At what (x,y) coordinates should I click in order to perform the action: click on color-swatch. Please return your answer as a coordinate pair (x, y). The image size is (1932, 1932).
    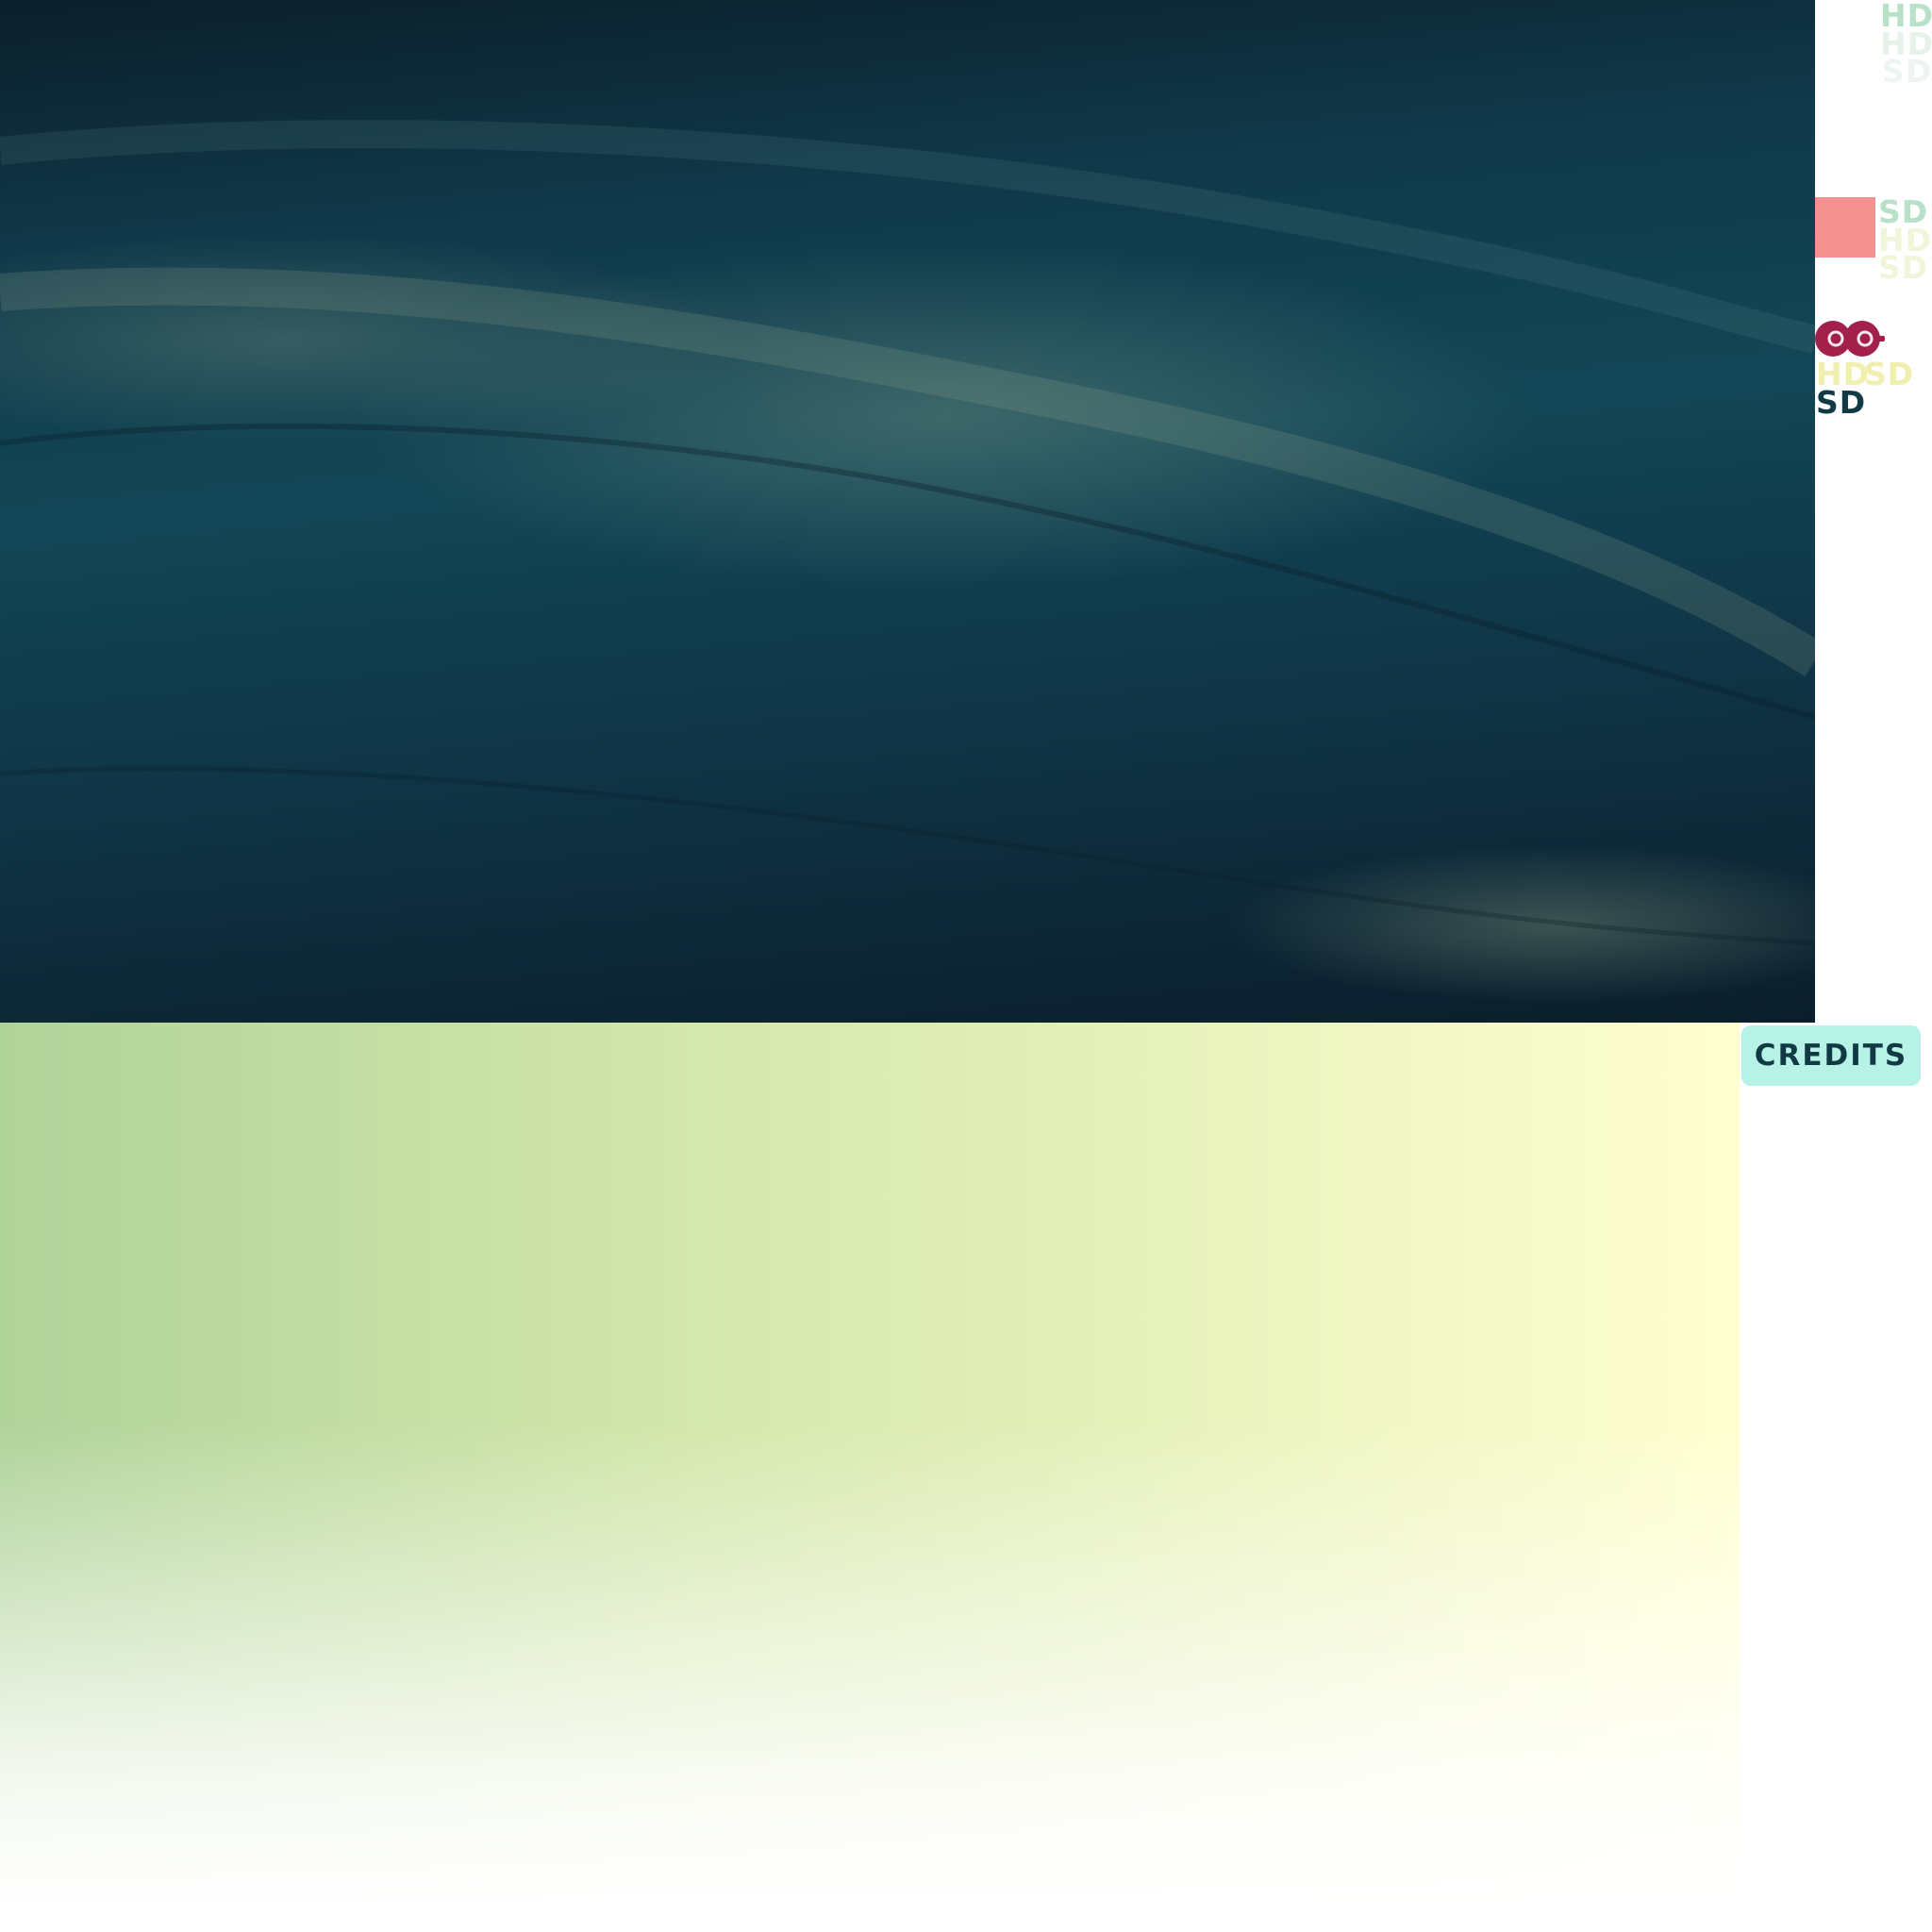
    Looking at the image, I should click on (1845, 228).